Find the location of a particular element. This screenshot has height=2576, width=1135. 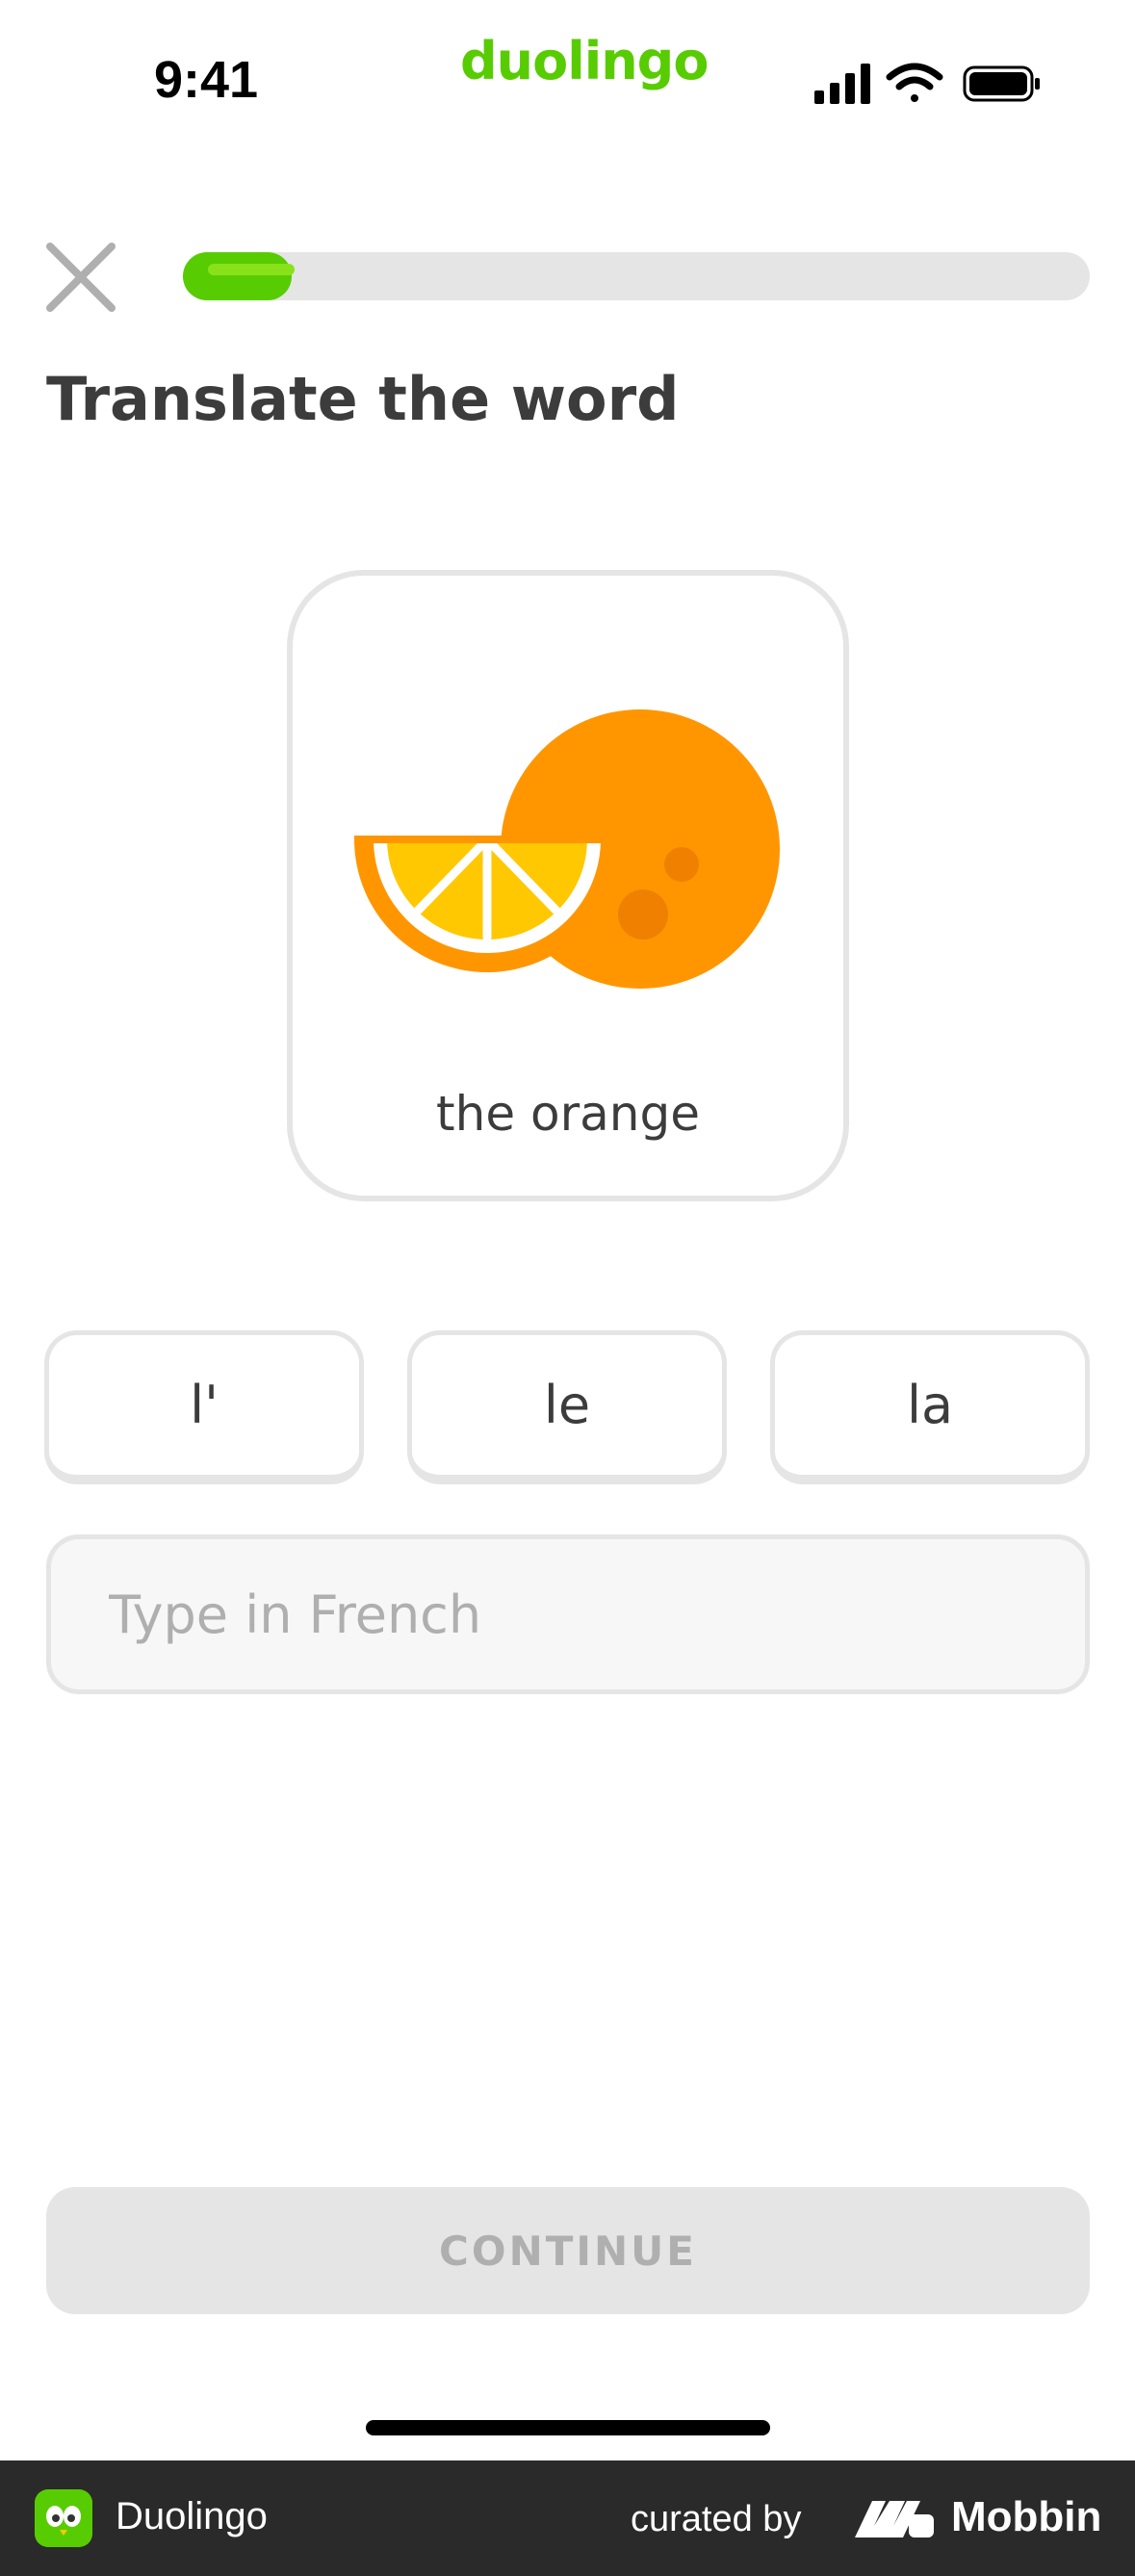

duolingo-logo-icon is located at coordinates (63, 2518).